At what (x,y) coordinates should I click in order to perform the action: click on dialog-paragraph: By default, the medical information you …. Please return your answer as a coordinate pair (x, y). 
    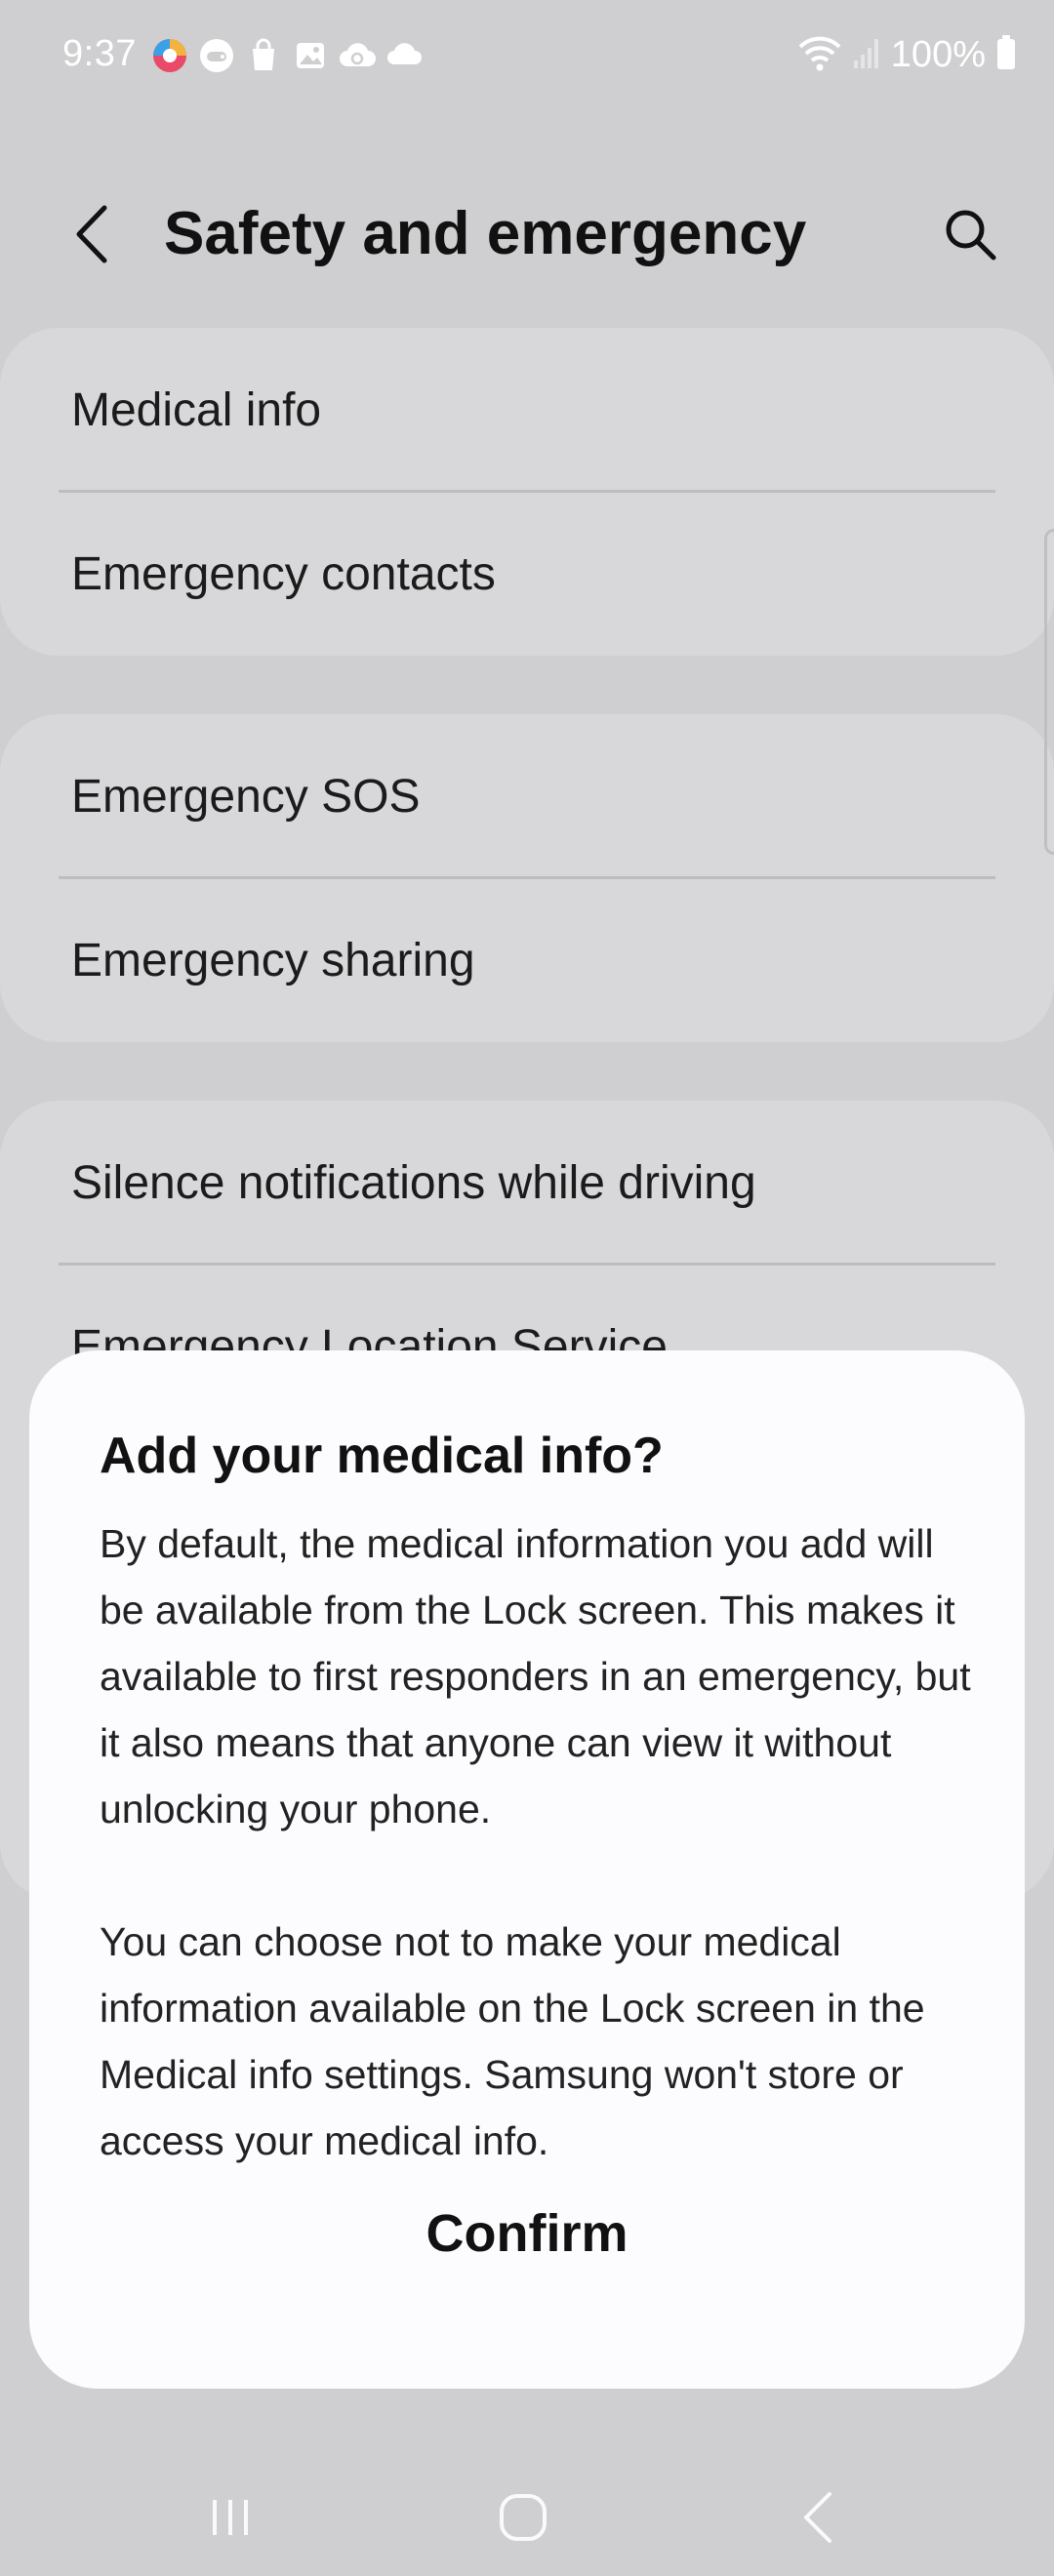
    Looking at the image, I should click on (536, 1676).